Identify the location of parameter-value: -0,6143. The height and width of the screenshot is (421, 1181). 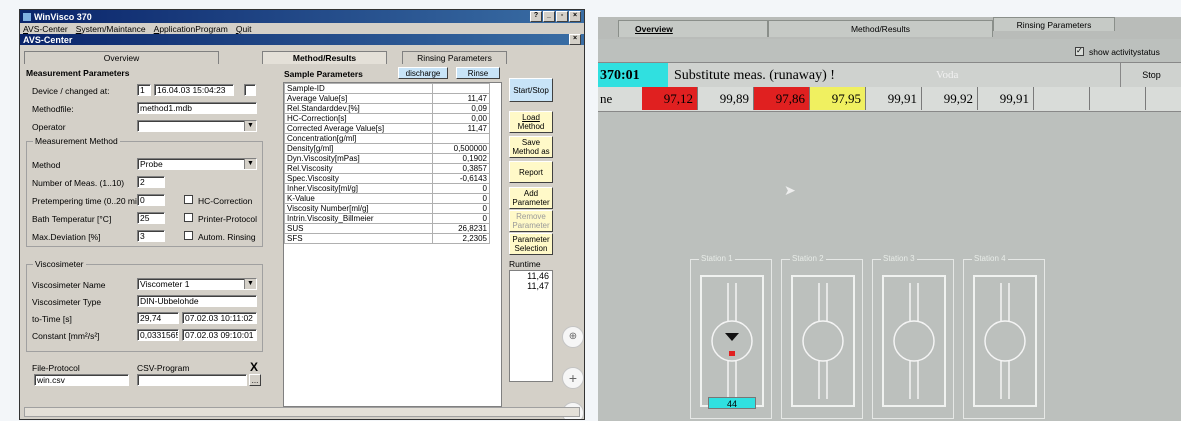
(461, 178).